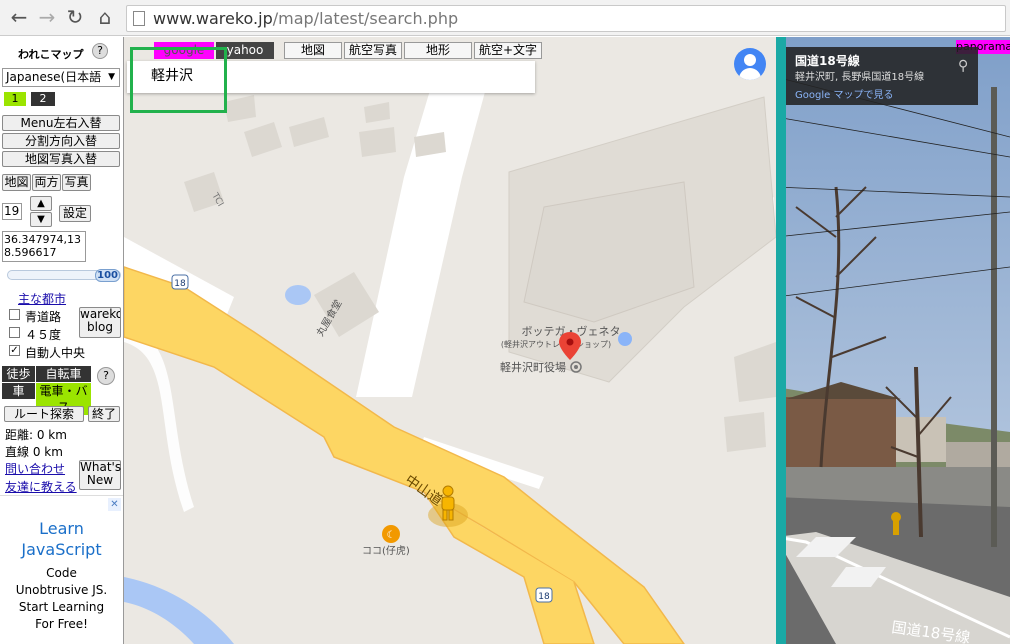 The width and height of the screenshot is (1010, 644). I want to click on major-cities-link: 主な都市, so click(42, 298).